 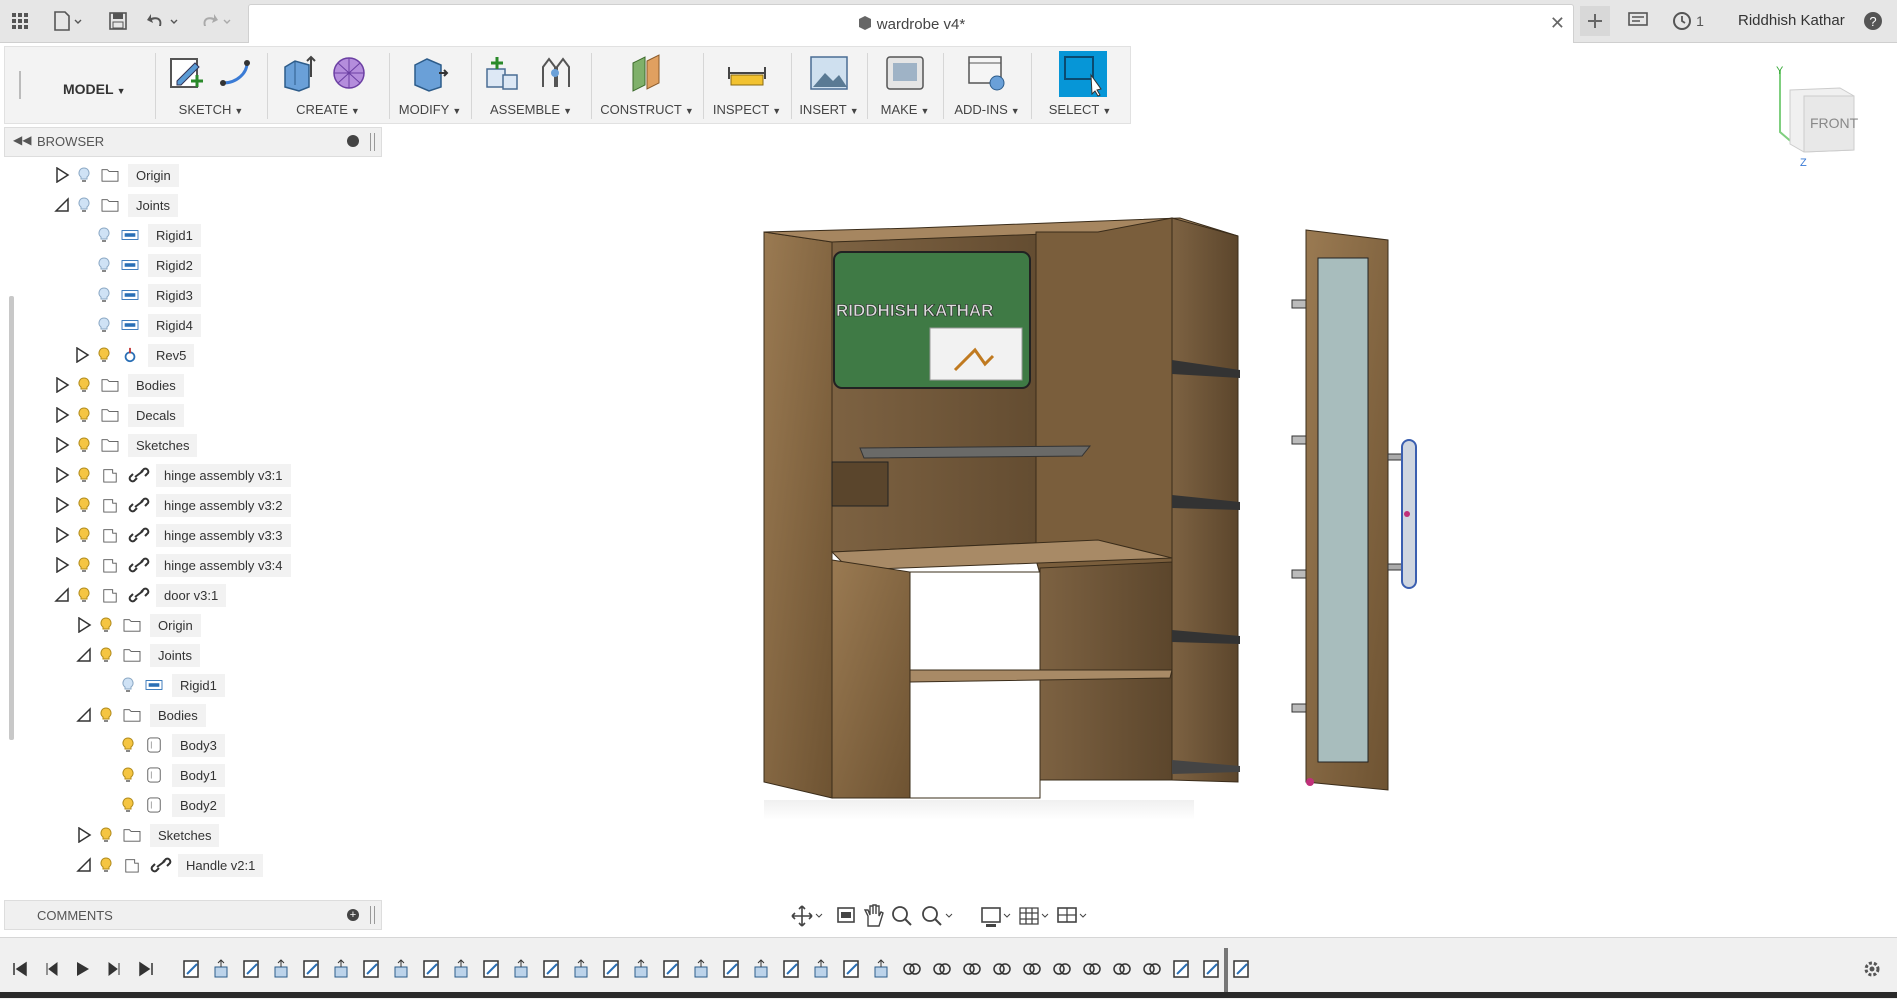 What do you see at coordinates (22, 140) in the screenshot?
I see `collapse-panel-icon: ◀◀` at bounding box center [22, 140].